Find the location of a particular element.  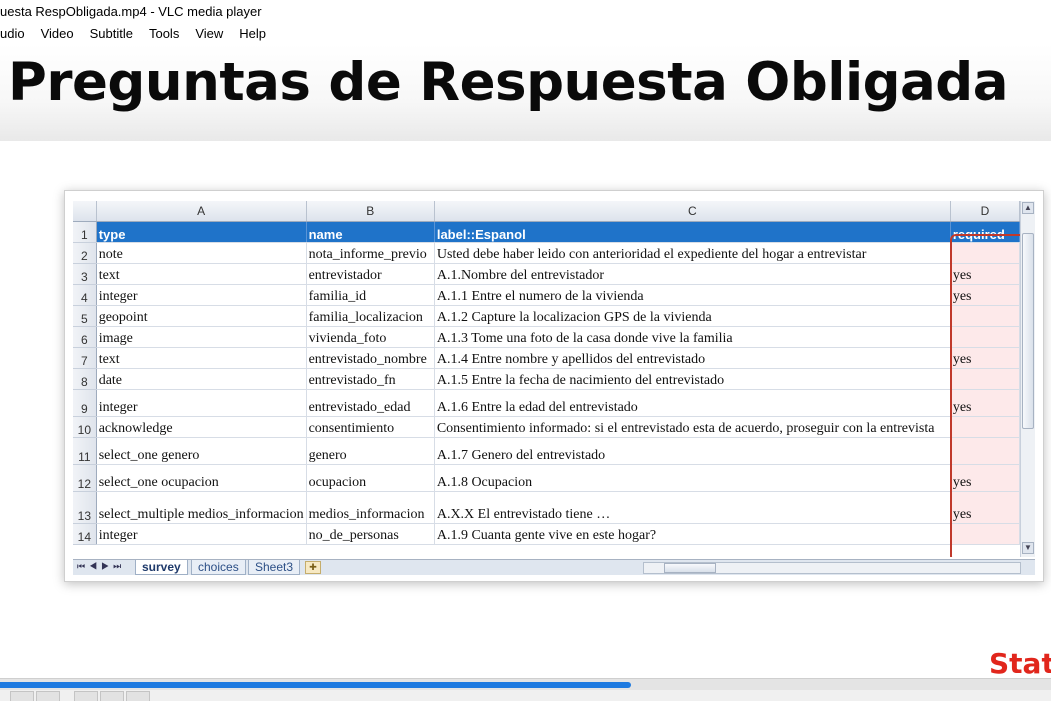

row-number: 9 is located at coordinates (85, 403).